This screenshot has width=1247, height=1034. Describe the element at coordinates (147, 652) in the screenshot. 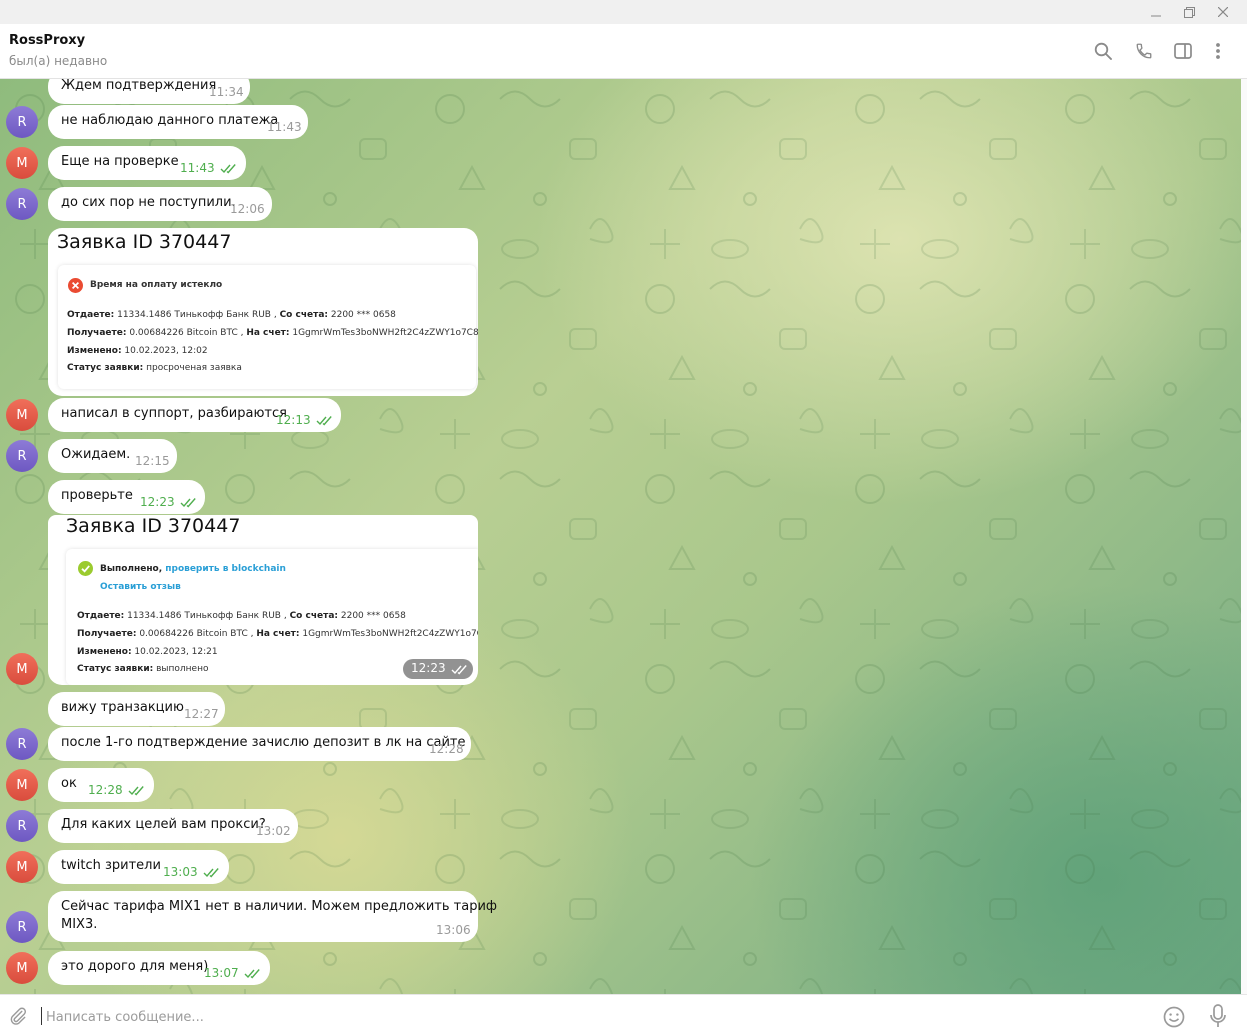

I see `card-changed-line: Изменено: 10.02.2023, 12:21` at that location.